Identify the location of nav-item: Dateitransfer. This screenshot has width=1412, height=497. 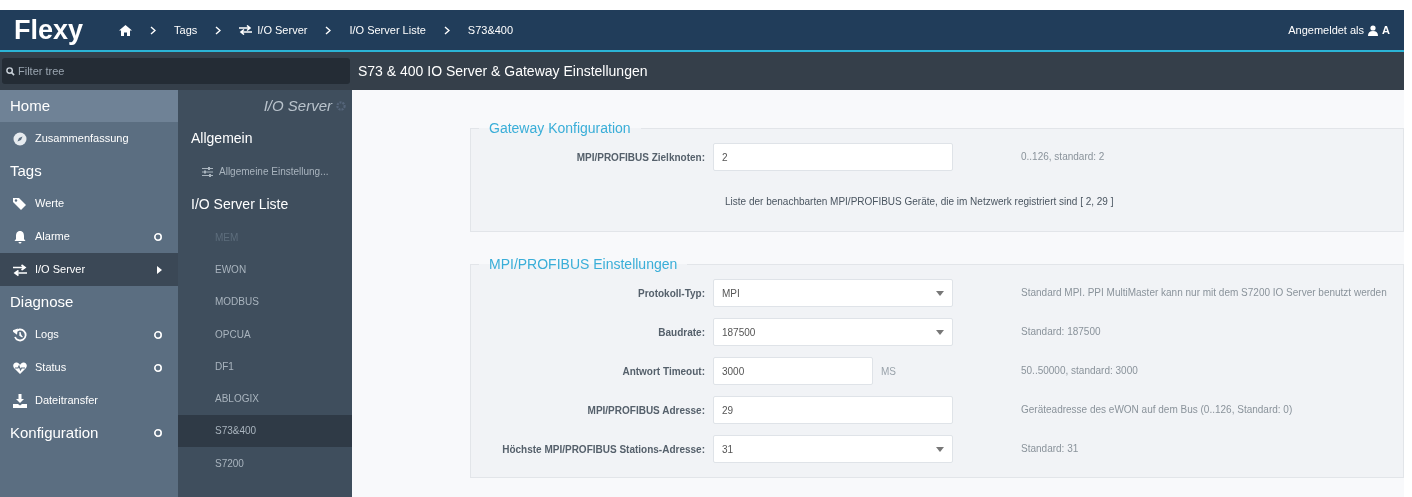
(89, 400).